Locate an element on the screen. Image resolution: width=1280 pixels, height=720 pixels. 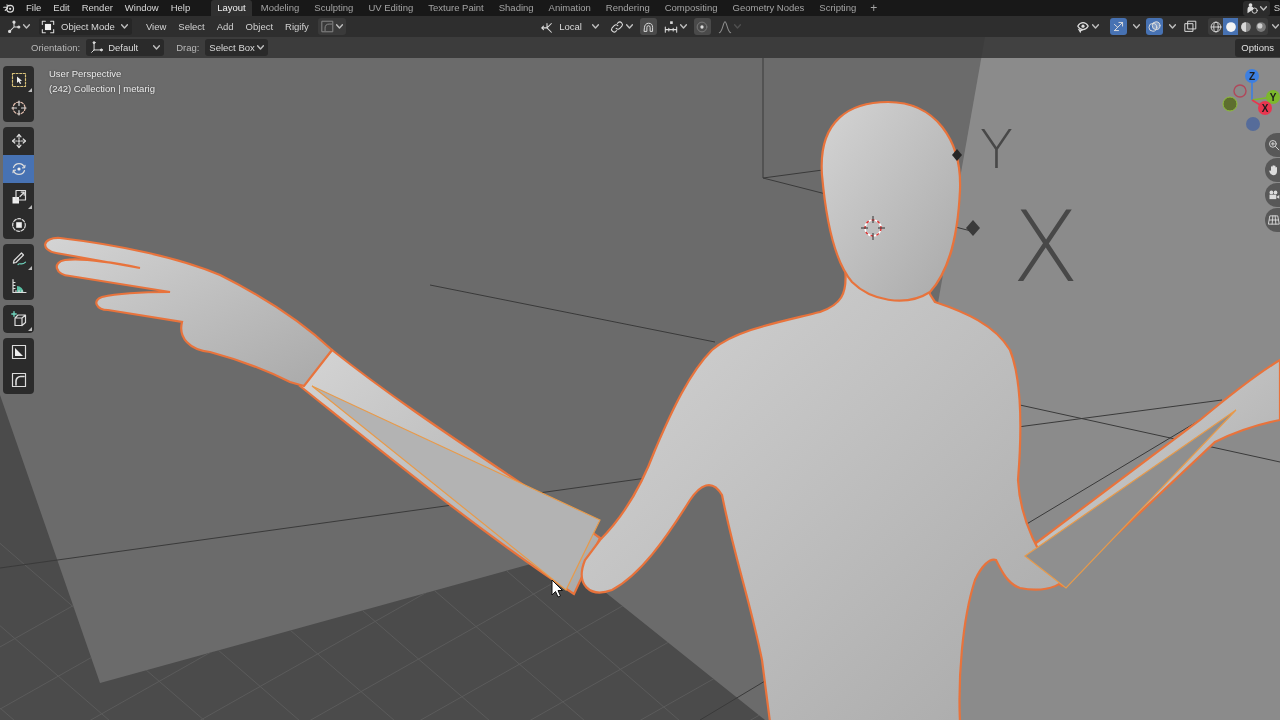
workspace-tab: Layout is located at coordinates (231, 8).